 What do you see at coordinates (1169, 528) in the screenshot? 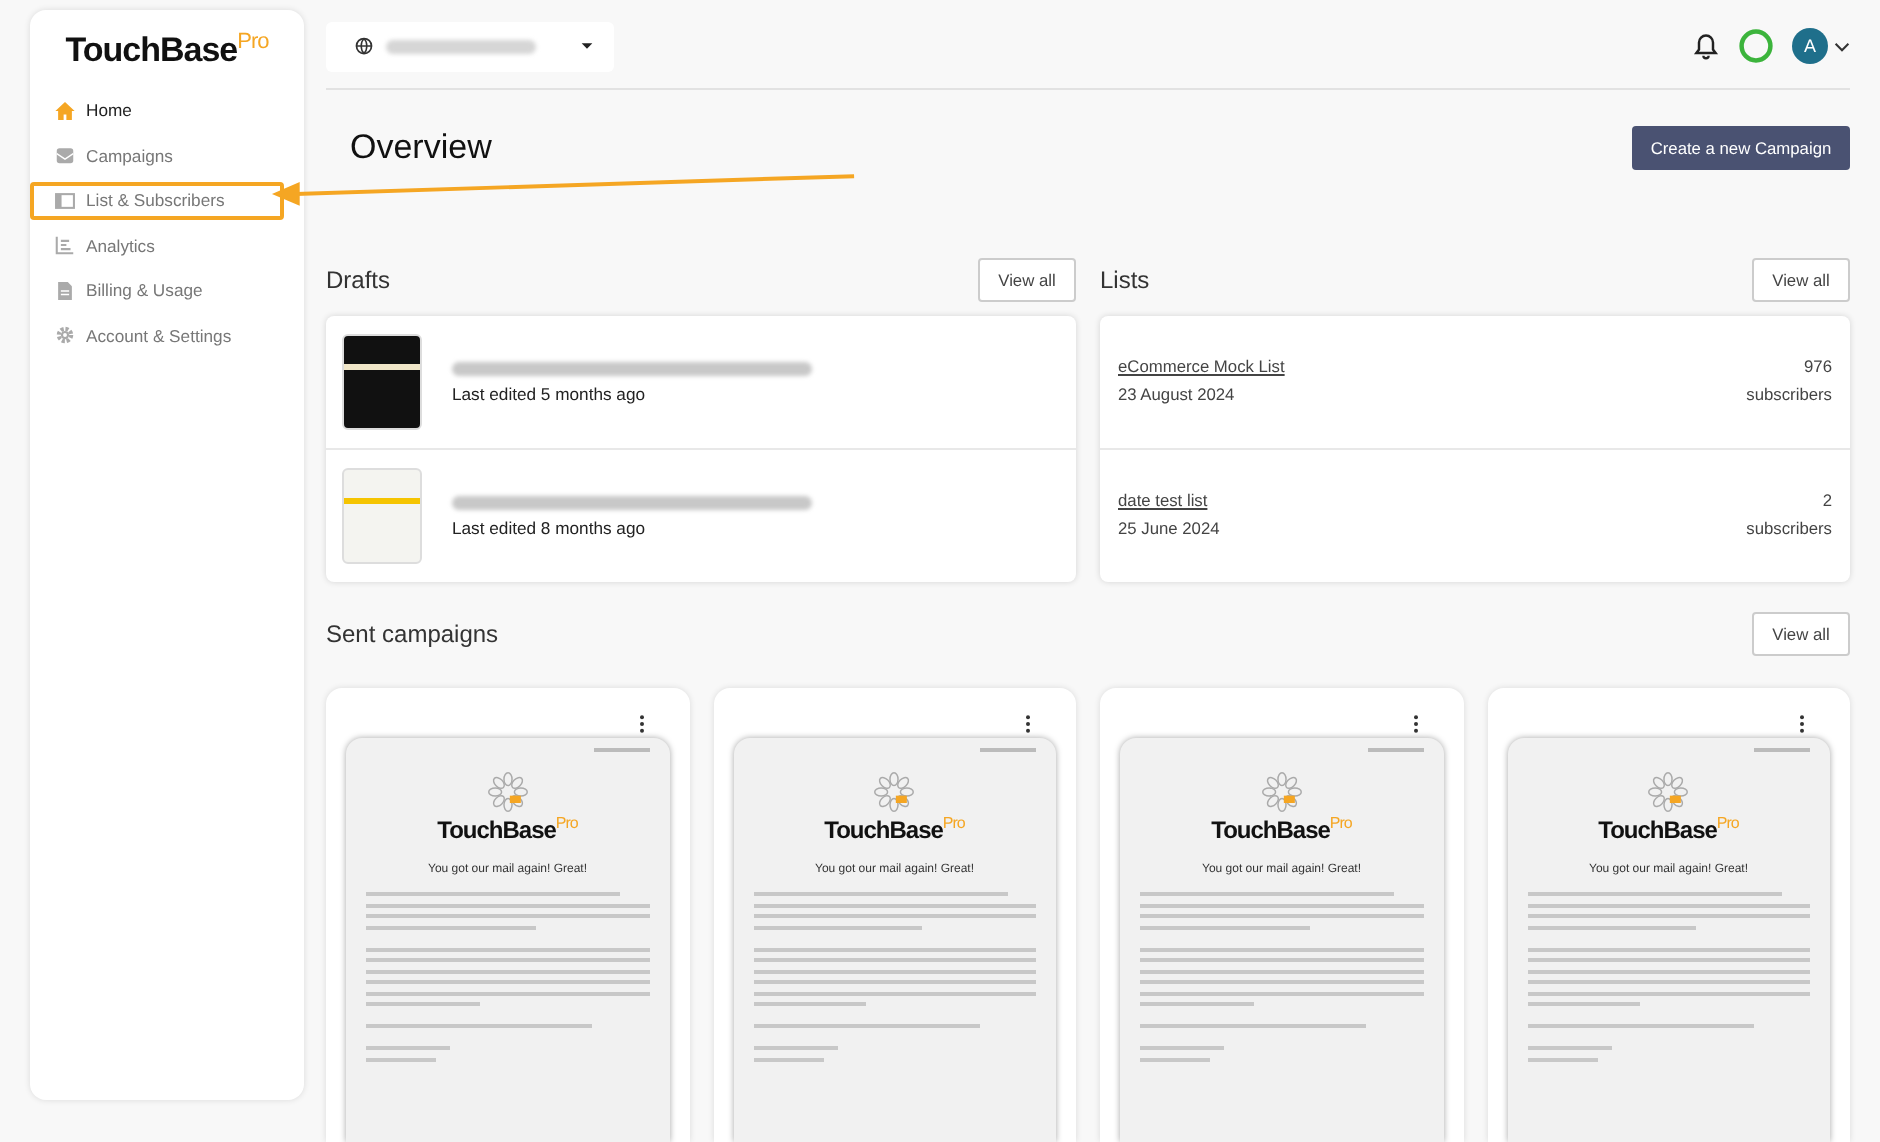
I see `list-date: 25 June 2024` at bounding box center [1169, 528].